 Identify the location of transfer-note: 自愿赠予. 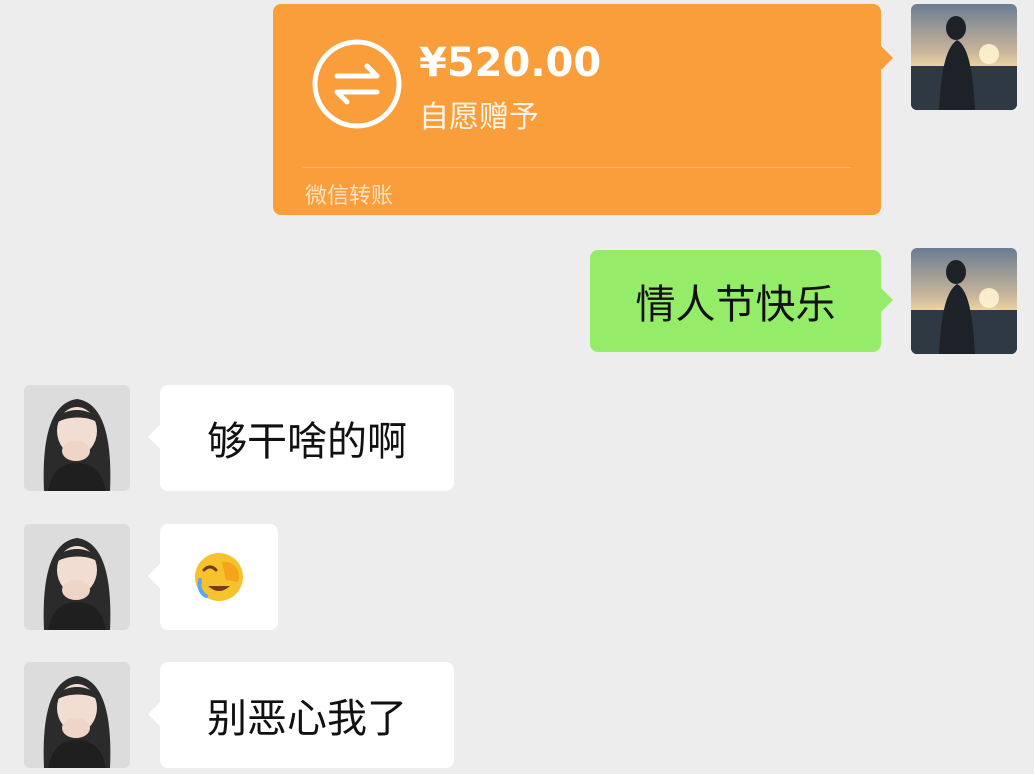
(479, 117).